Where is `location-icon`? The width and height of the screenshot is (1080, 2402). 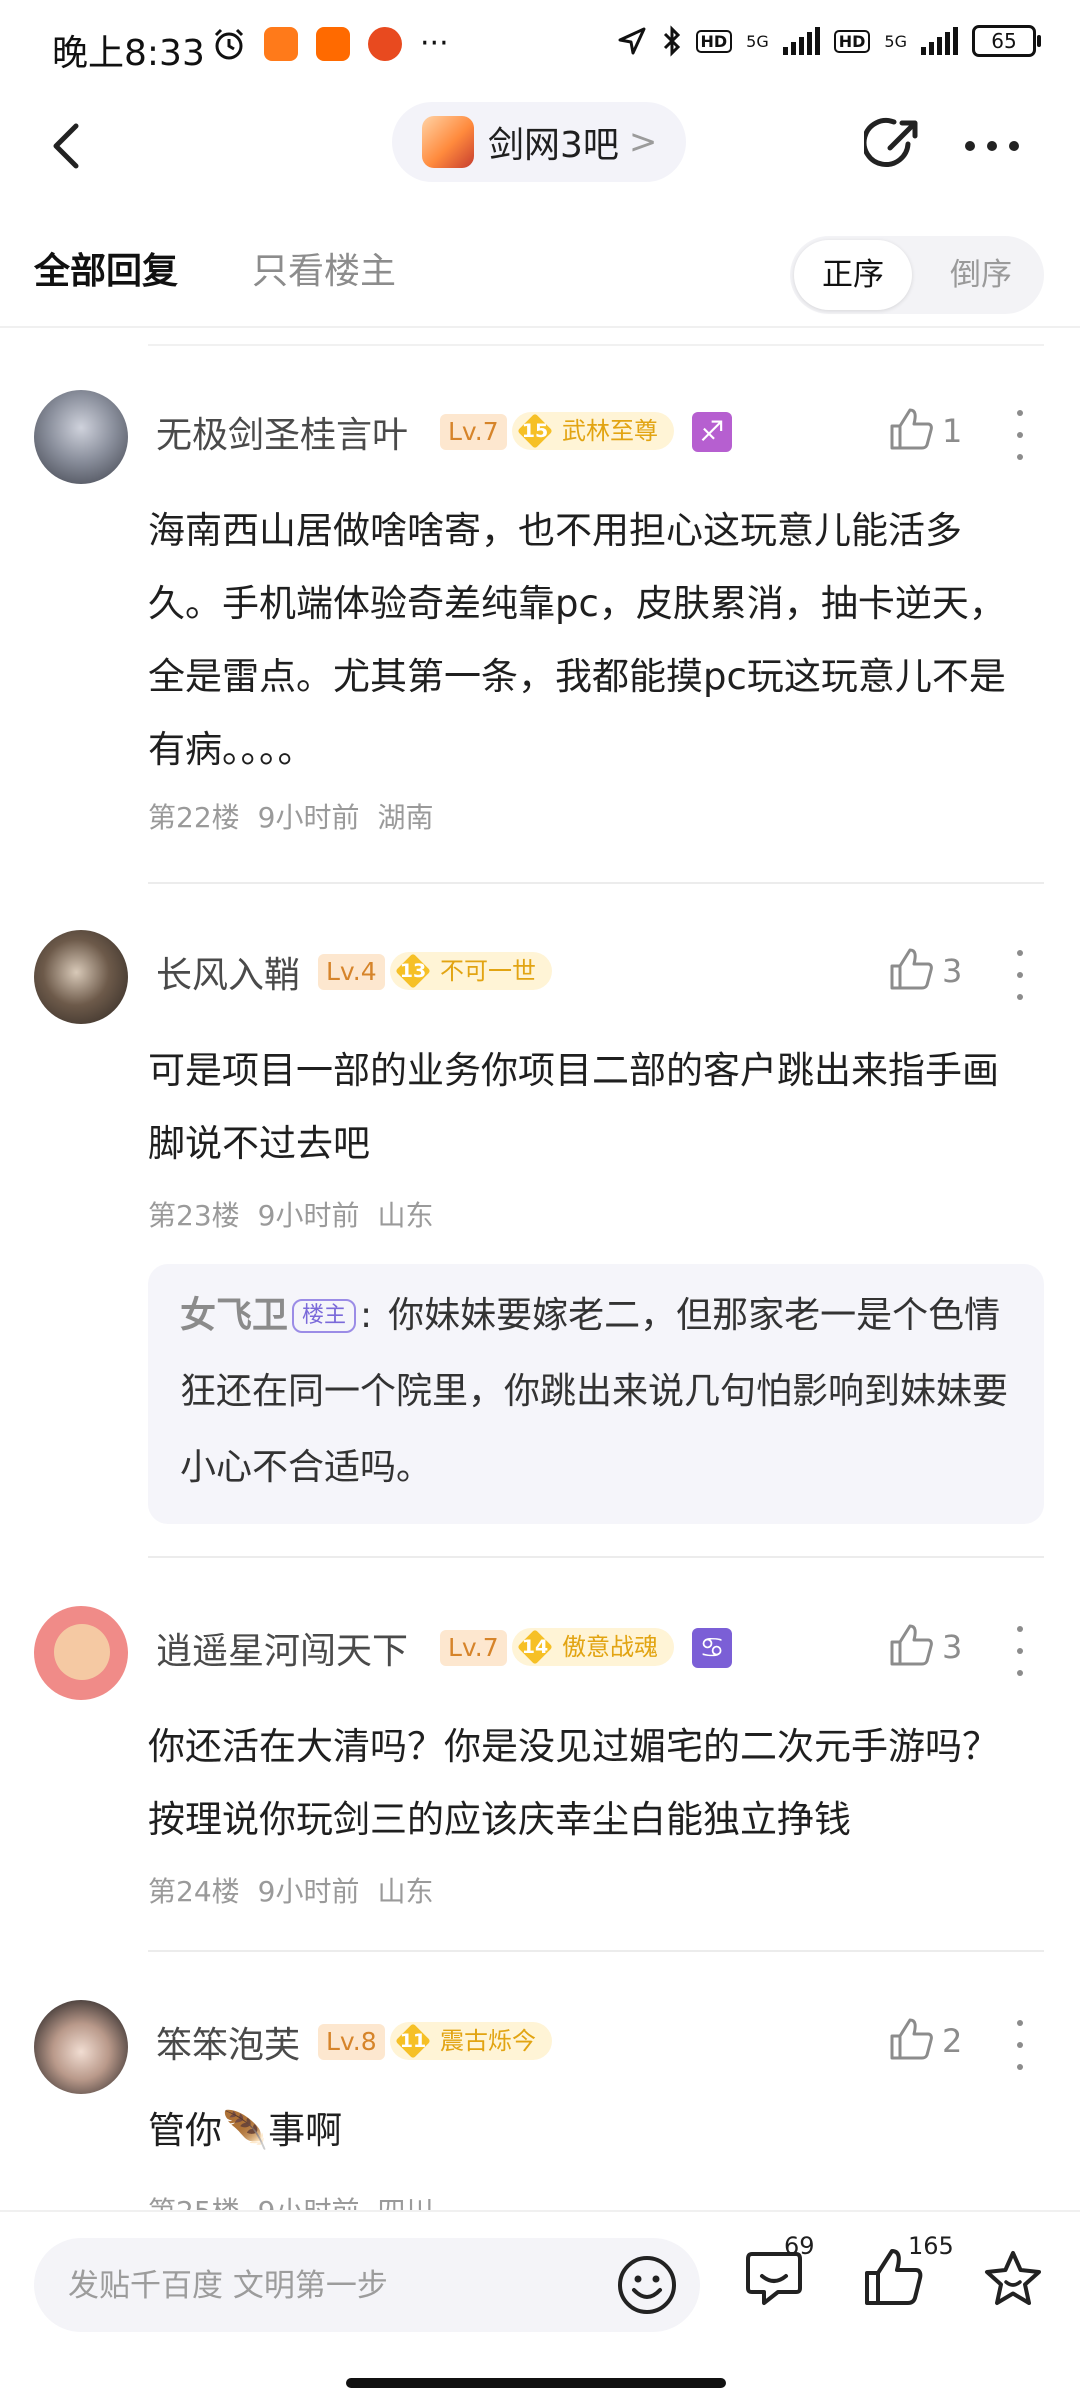
location-icon is located at coordinates (631, 41).